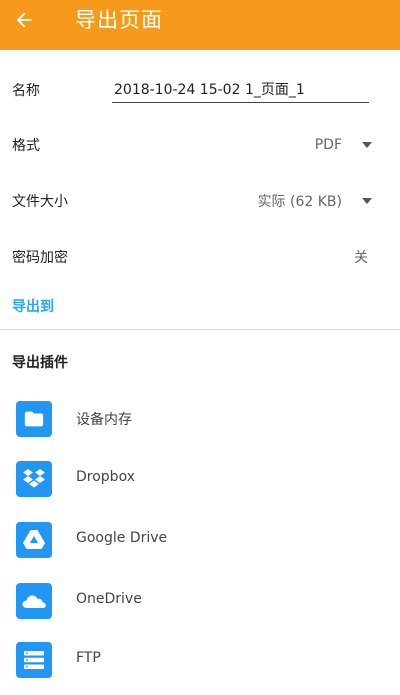 This screenshot has width=400, height=695. What do you see at coordinates (26, 146) in the screenshot?
I see `format-label: 格式` at bounding box center [26, 146].